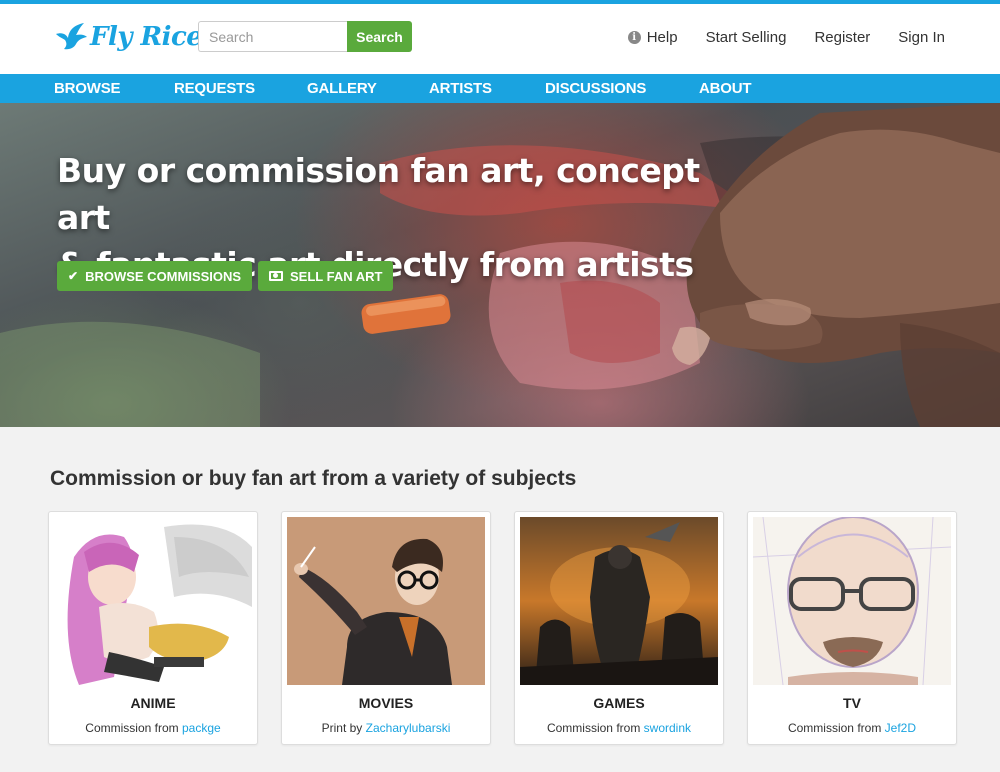 The image size is (1000, 772). Describe the element at coordinates (87, 88) in the screenshot. I see `nav-item-browse: BROWSE` at that location.